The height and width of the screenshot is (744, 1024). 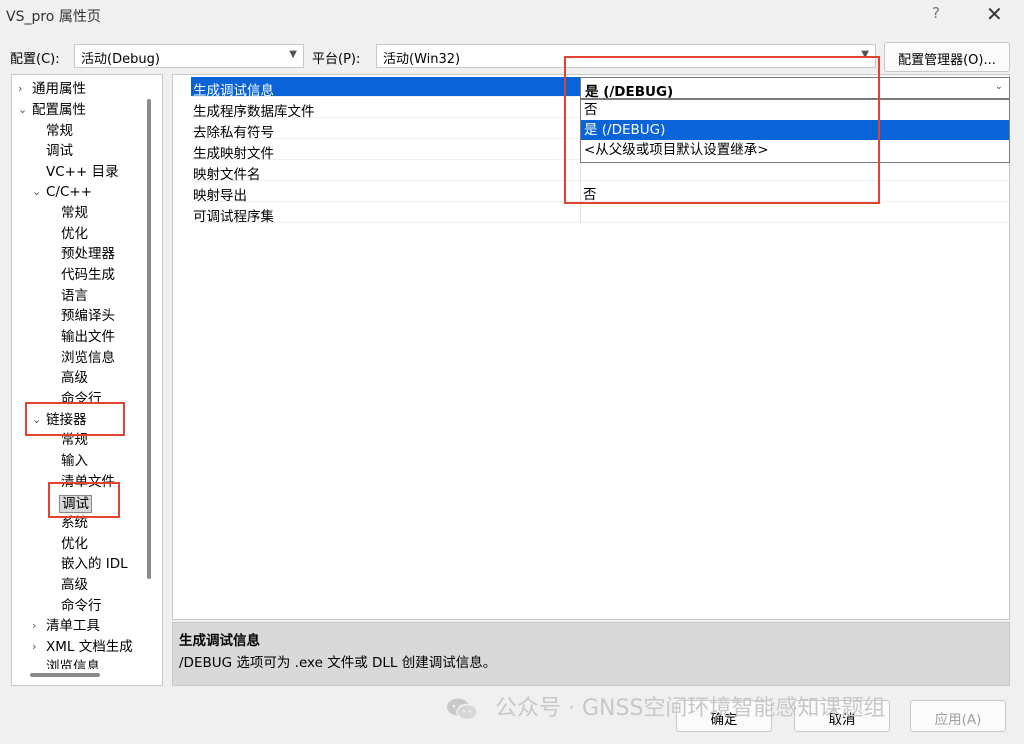 What do you see at coordinates (74, 585) in the screenshot?
I see `tree-item-linker-advanced: 高级` at bounding box center [74, 585].